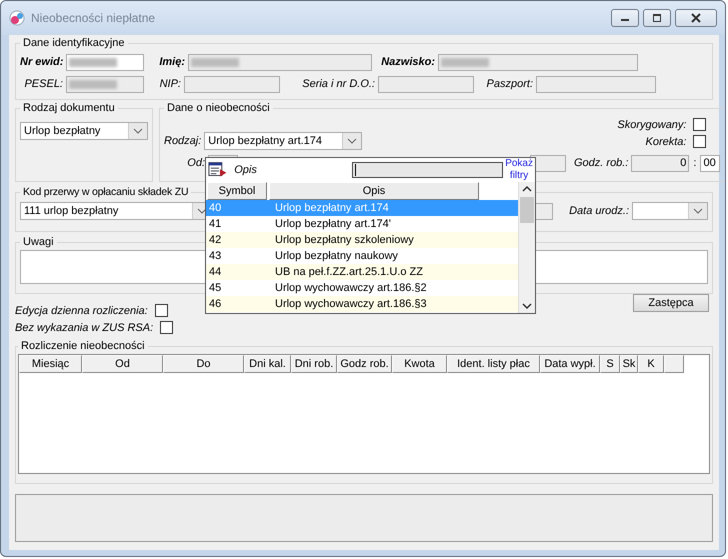 Image resolution: width=728 pixels, height=559 pixels. What do you see at coordinates (170, 84) in the screenshot?
I see `field-label: NIP:` at bounding box center [170, 84].